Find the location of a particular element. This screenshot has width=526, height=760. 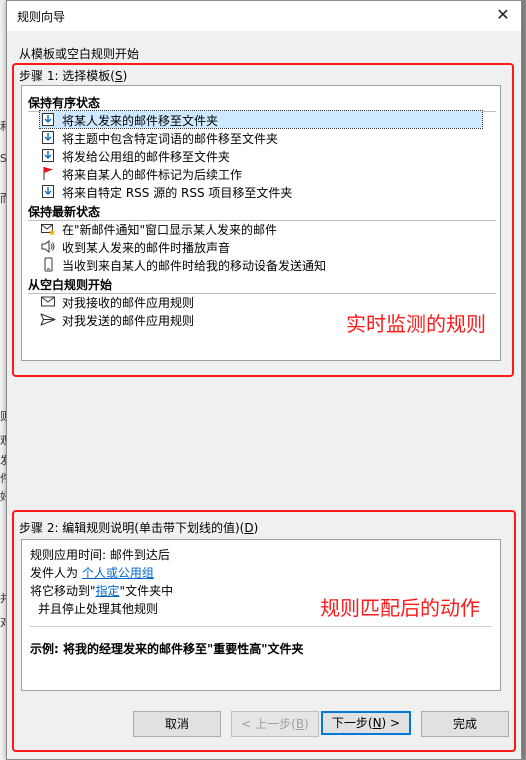

close-icon: ✕ is located at coordinates (503, 15).